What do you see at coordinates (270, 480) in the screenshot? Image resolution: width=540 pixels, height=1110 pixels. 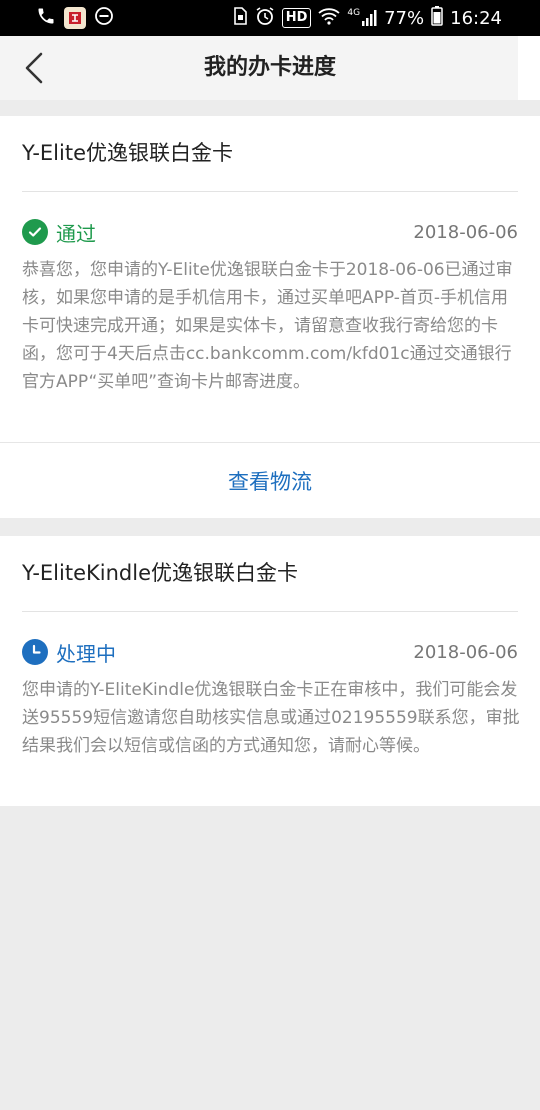 I see `view-logistics-button: 查看物流` at bounding box center [270, 480].